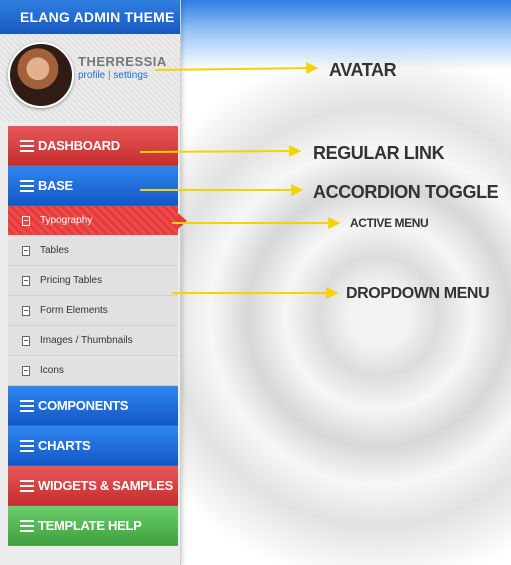 The image size is (511, 565). Describe the element at coordinates (90, 17) in the screenshot. I see `brand-title: ELANG ADMIN THEME` at that location.